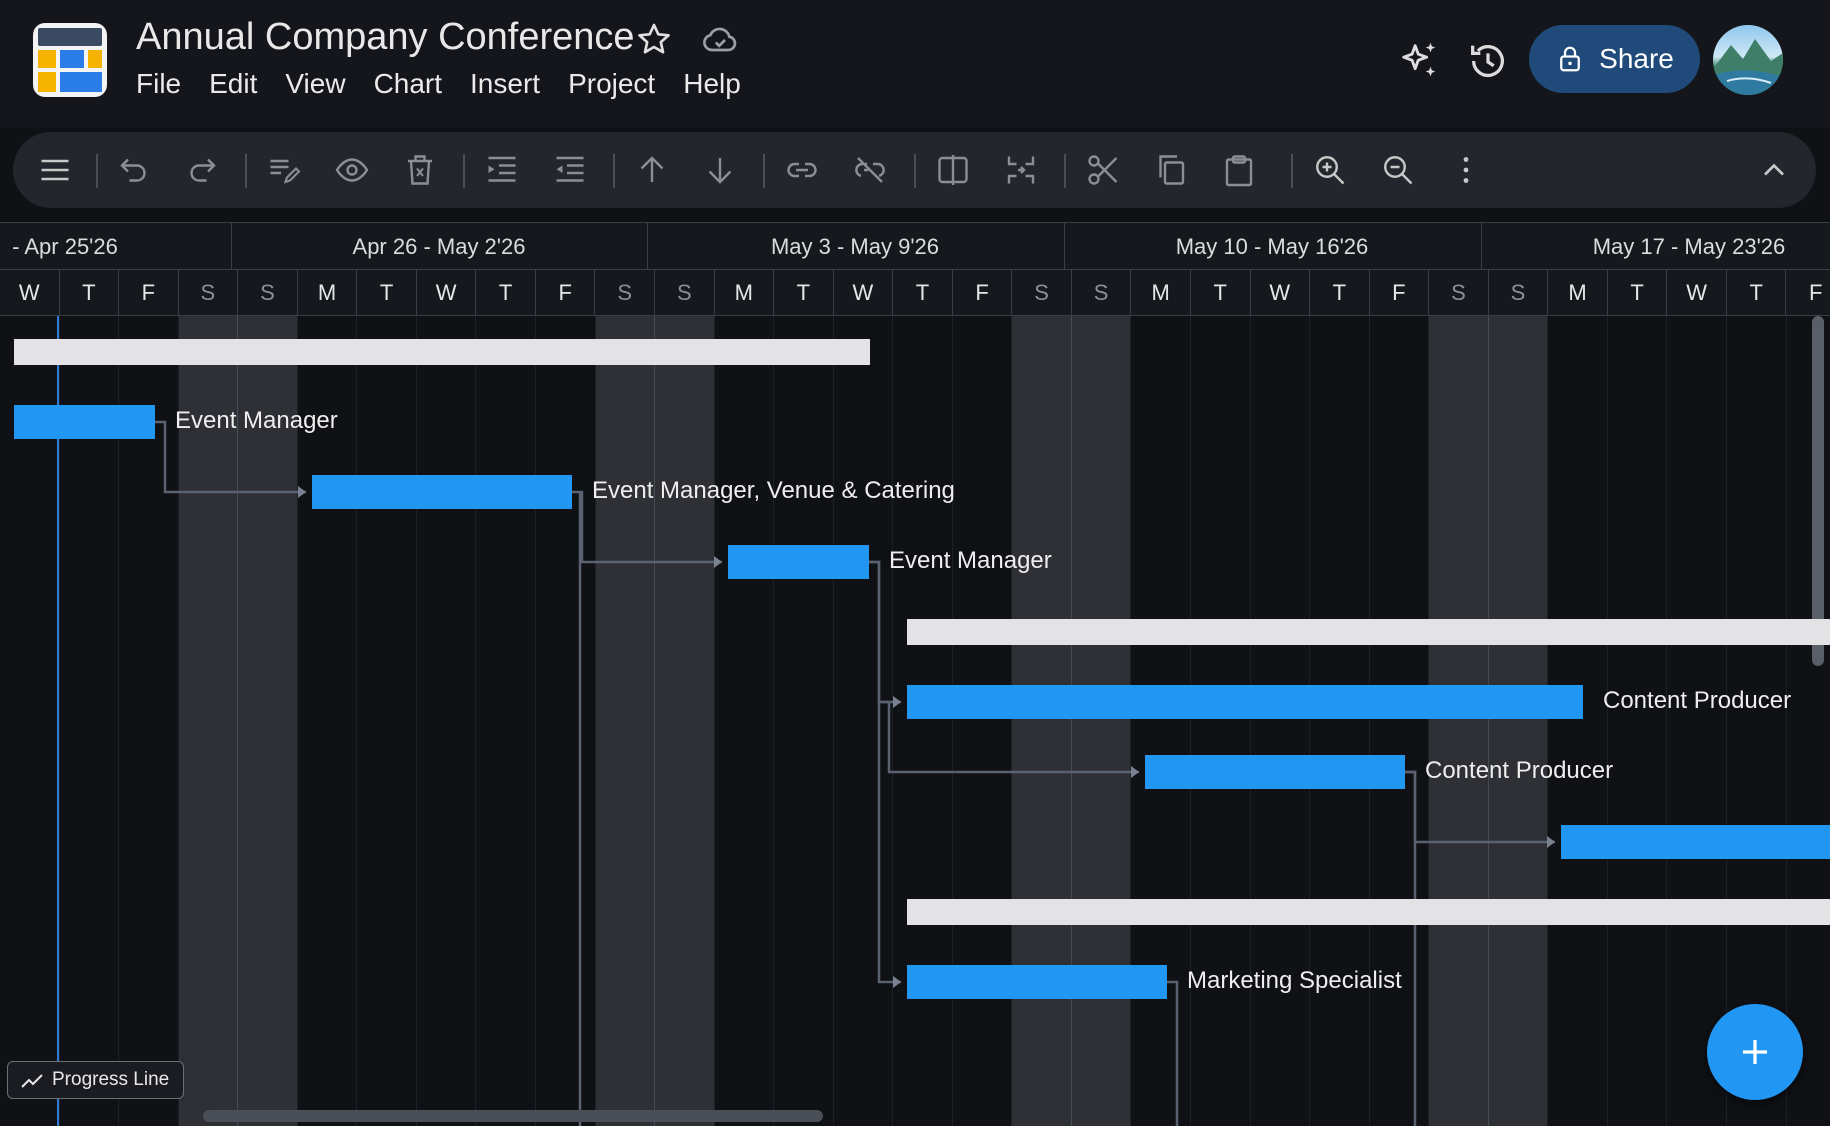 Image resolution: width=1830 pixels, height=1126 pixels. Describe the element at coordinates (505, 84) in the screenshot. I see `menu-insert: Insert` at that location.